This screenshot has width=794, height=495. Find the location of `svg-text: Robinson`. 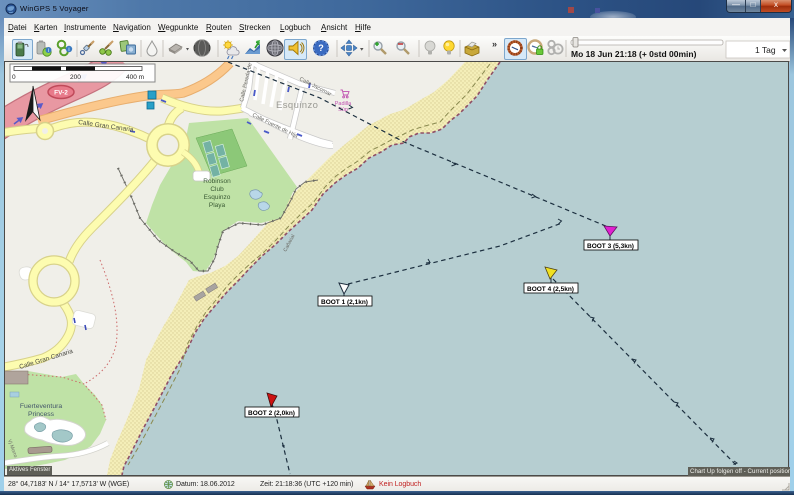

svg-text: Robinson is located at coordinates (217, 181).